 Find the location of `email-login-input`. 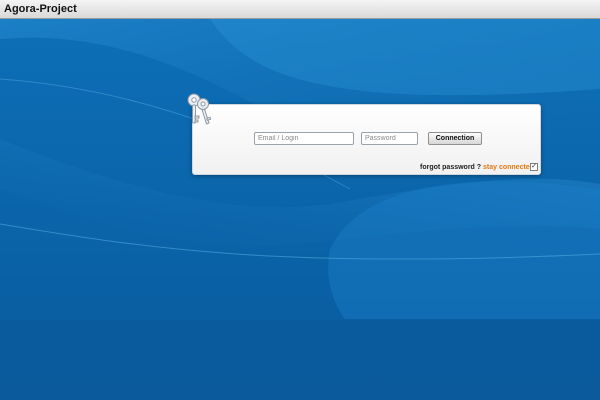

email-login-input is located at coordinates (304, 138).